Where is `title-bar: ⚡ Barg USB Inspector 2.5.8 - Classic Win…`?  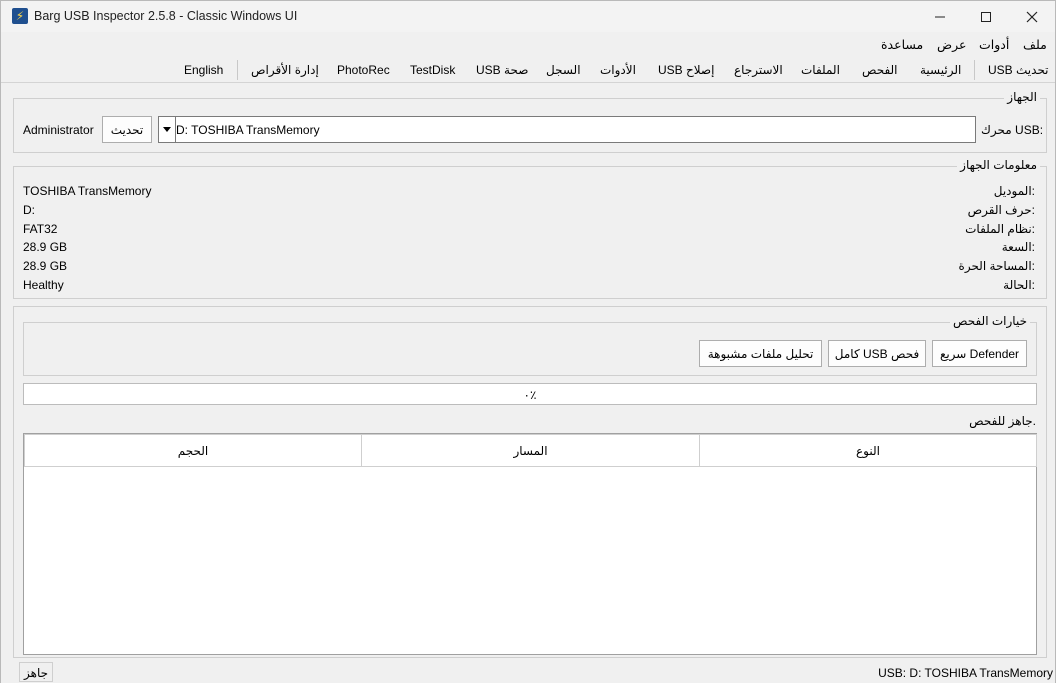 title-bar: ⚡ Barg USB Inspector 2.5.8 - Classic Win… is located at coordinates (528, 16).